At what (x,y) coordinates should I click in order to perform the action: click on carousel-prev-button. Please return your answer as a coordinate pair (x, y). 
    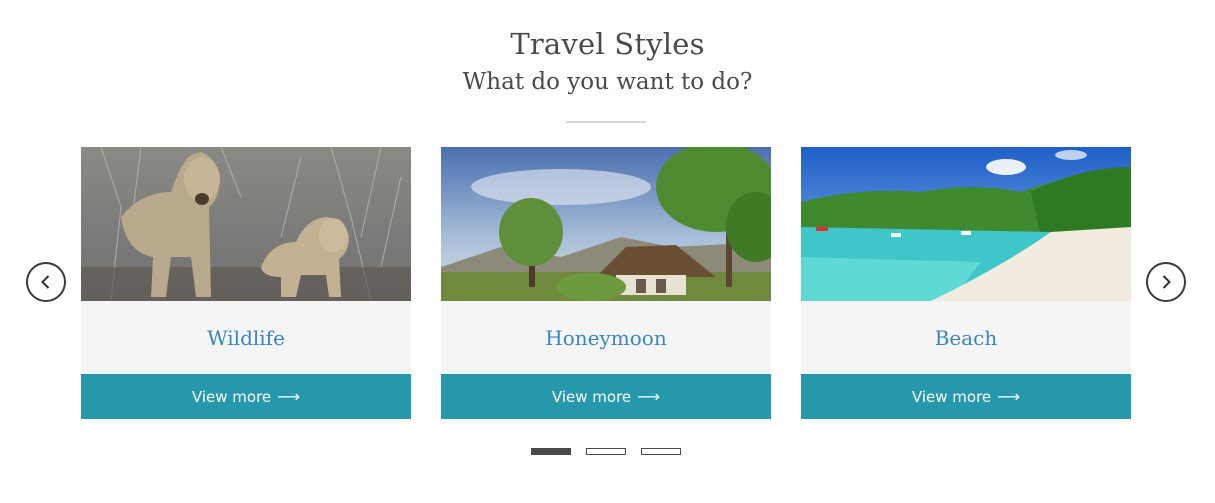
    Looking at the image, I should click on (46, 282).